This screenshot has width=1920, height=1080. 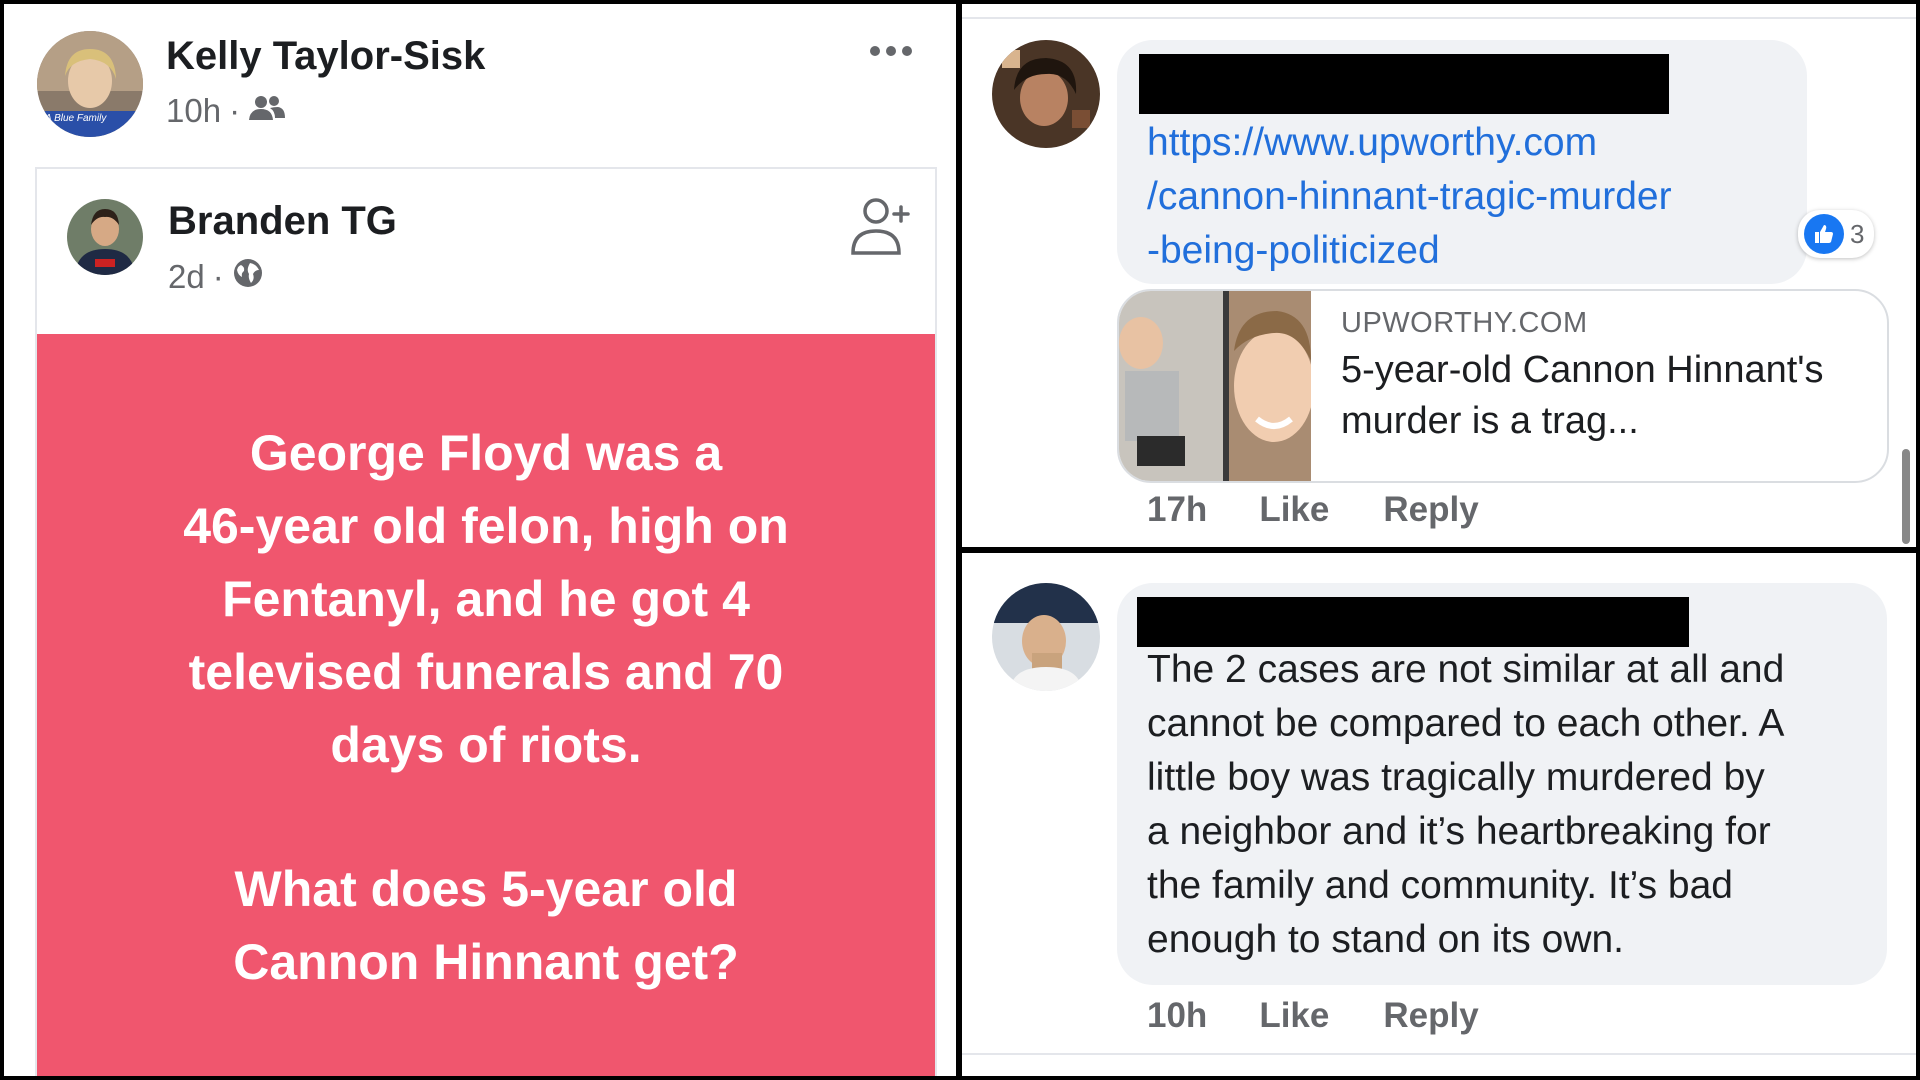 I want to click on shared-avatar, so click(x=105, y=237).